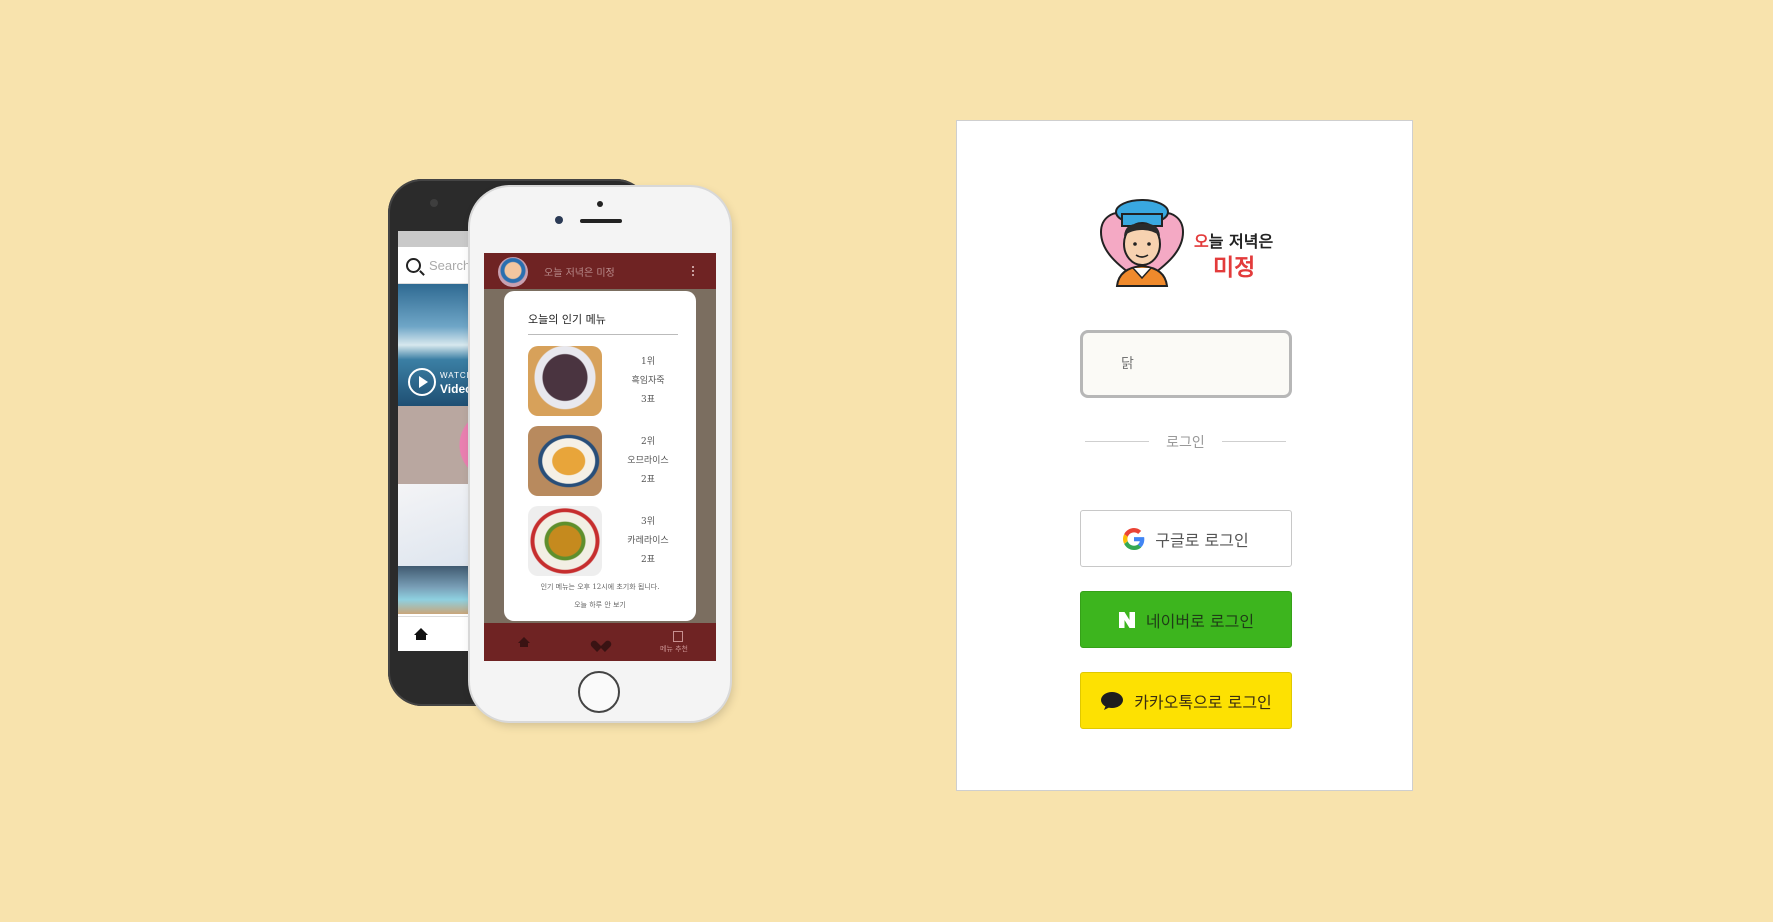 Image resolution: width=1773 pixels, height=922 pixels. Describe the element at coordinates (603, 334) in the screenshot. I see `popup-divider` at that location.